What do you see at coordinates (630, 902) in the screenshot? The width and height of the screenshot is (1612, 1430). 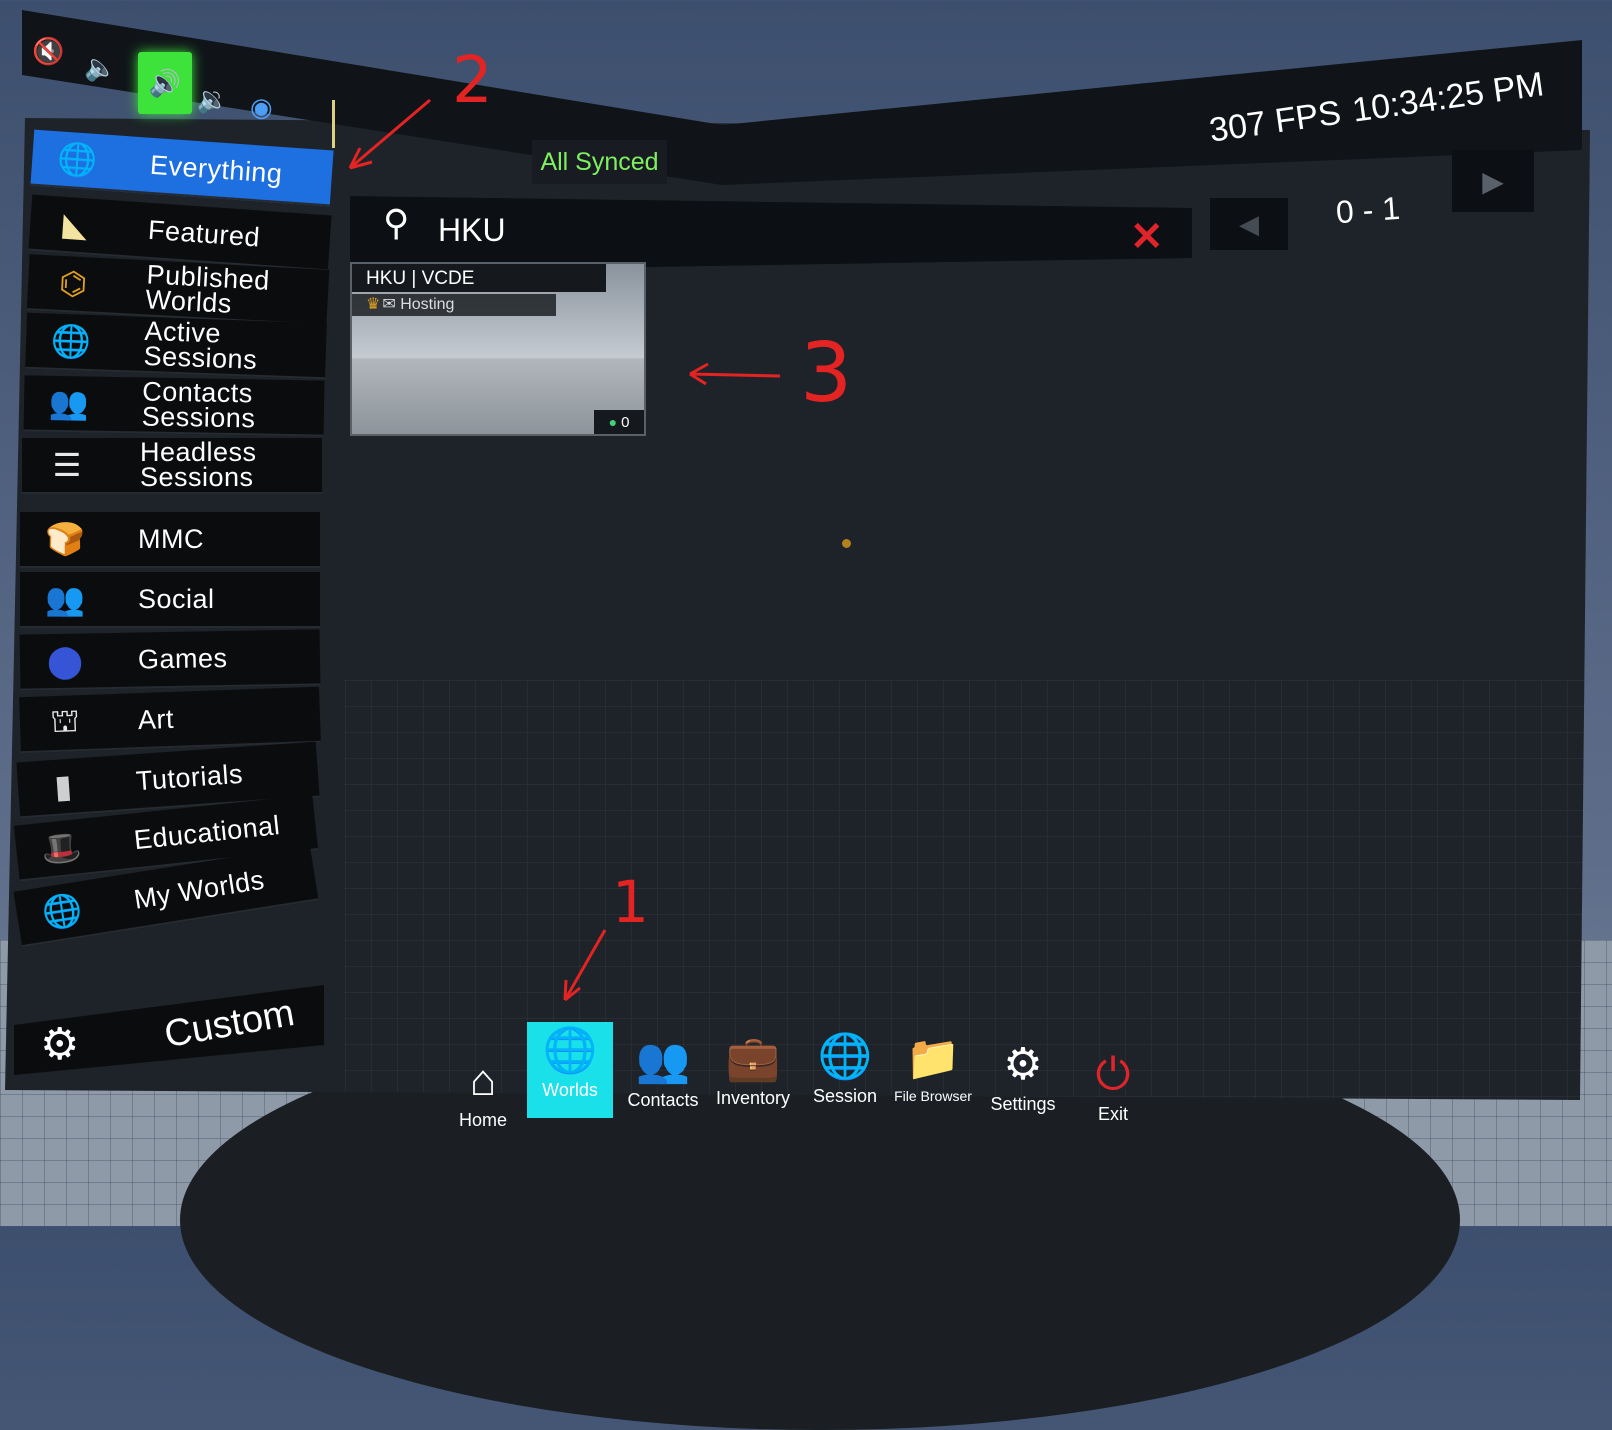 I see `annotation-1: 1` at bounding box center [630, 902].